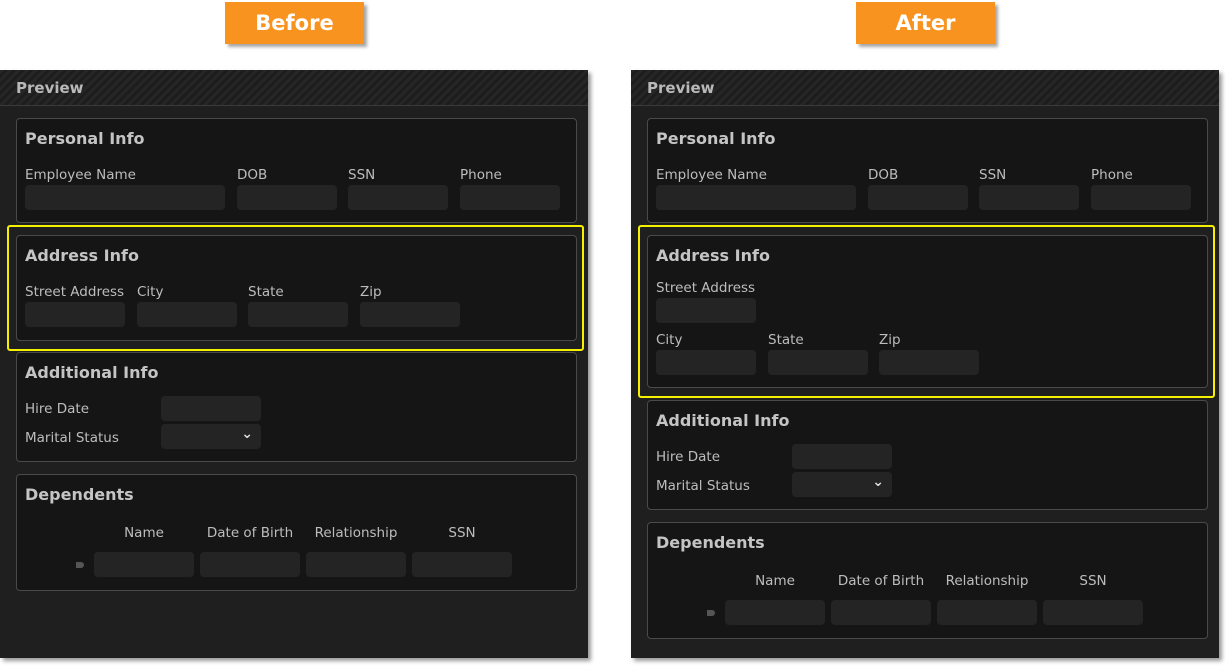 The height and width of the screenshot is (666, 1227). I want to click on before-label: Before, so click(294, 23).